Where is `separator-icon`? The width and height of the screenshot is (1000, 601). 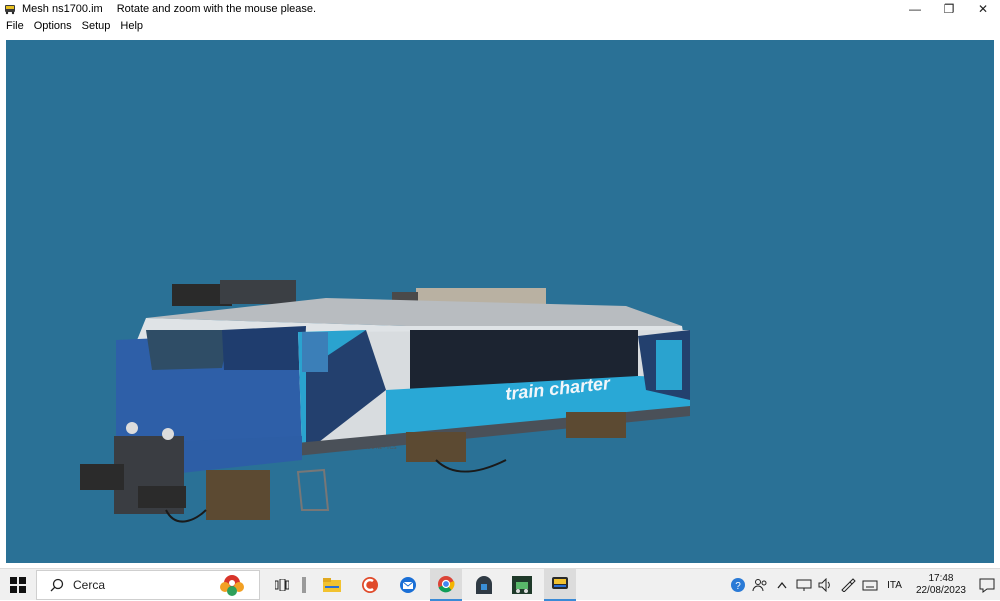
separator-icon is located at coordinates (304, 584).